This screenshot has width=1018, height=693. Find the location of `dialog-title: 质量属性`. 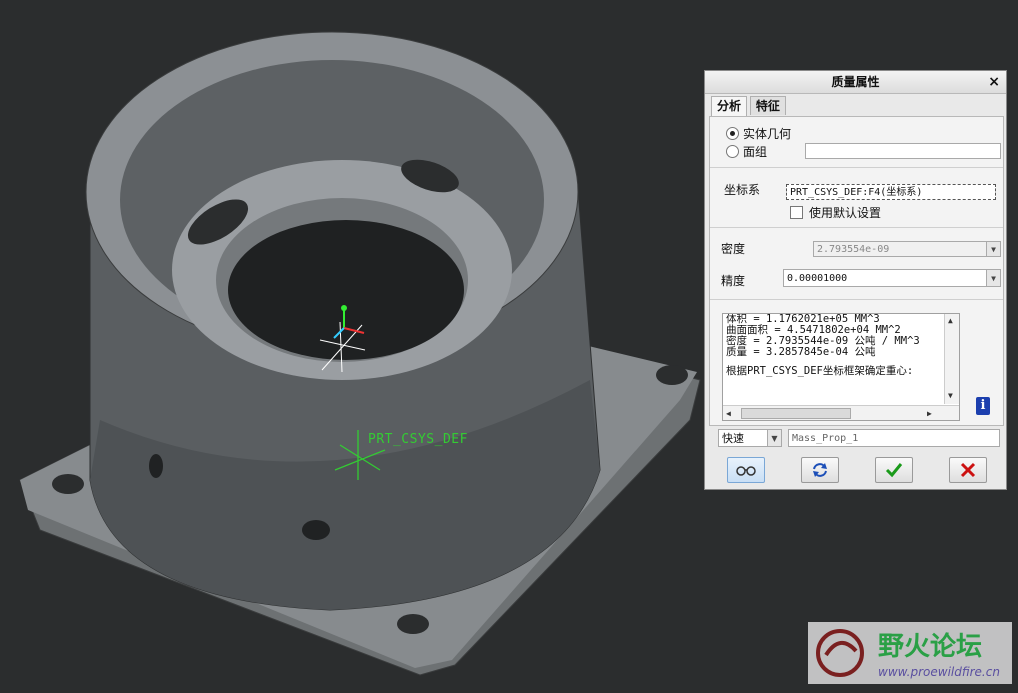

dialog-title: 质量属性 is located at coordinates (855, 82).